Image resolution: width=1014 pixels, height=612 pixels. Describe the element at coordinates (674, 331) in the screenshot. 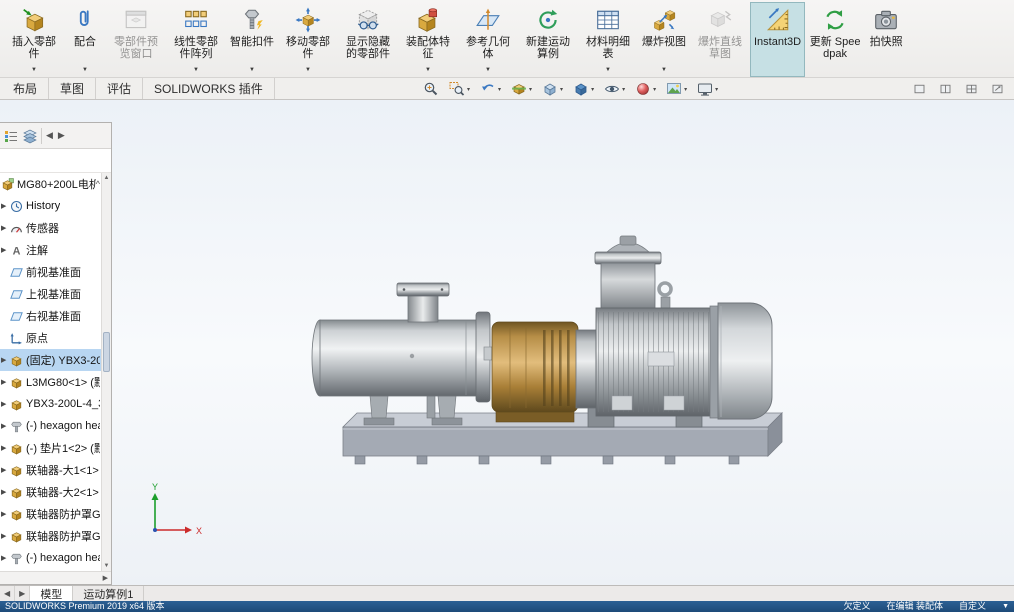

I see `motor-part` at that location.